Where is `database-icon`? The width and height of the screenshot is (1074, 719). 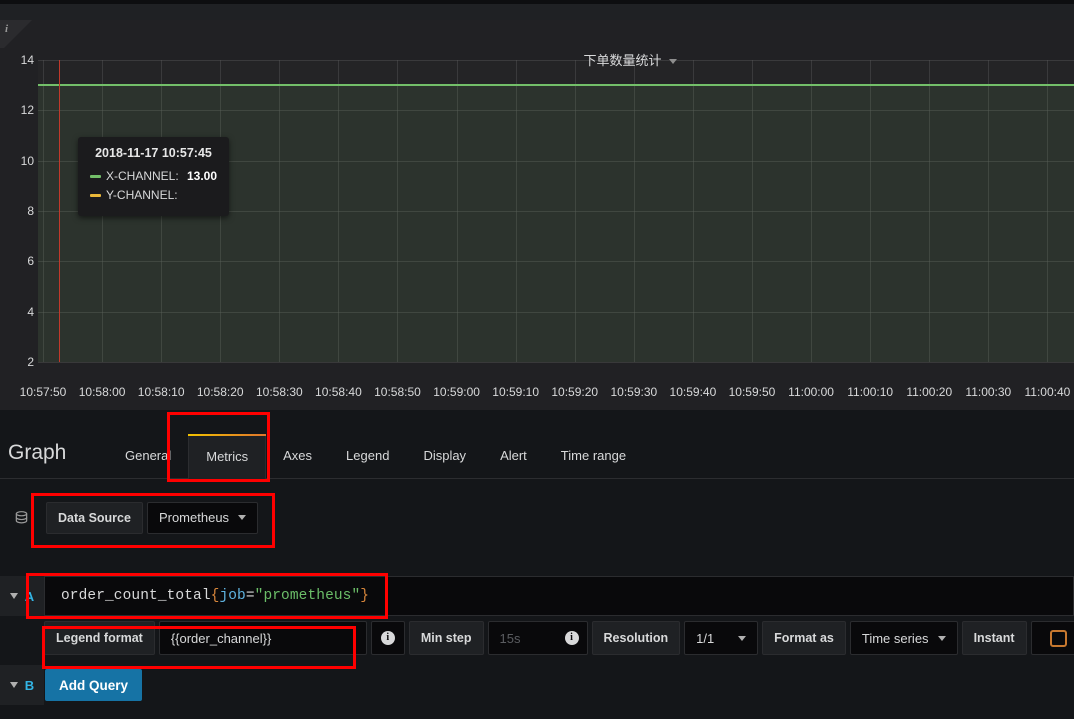 database-icon is located at coordinates (21, 517).